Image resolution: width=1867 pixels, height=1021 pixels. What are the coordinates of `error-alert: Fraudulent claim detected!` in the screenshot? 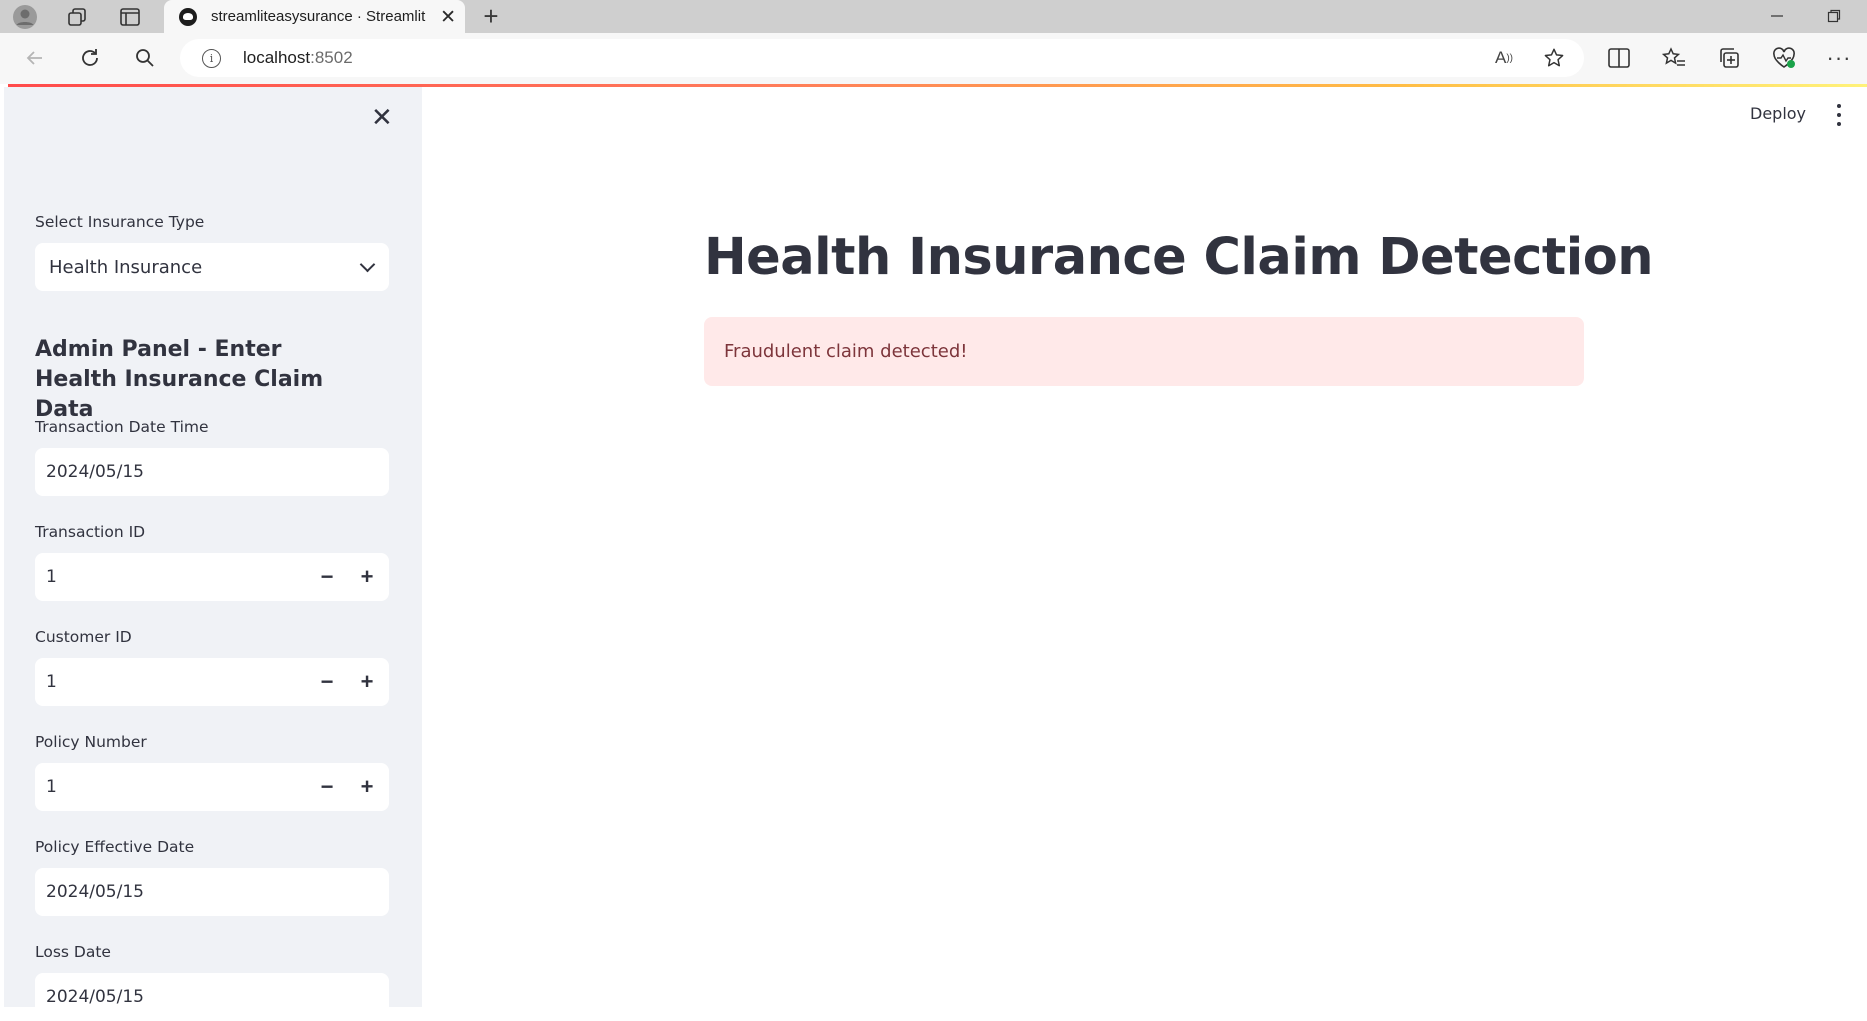 It's located at (1144, 351).